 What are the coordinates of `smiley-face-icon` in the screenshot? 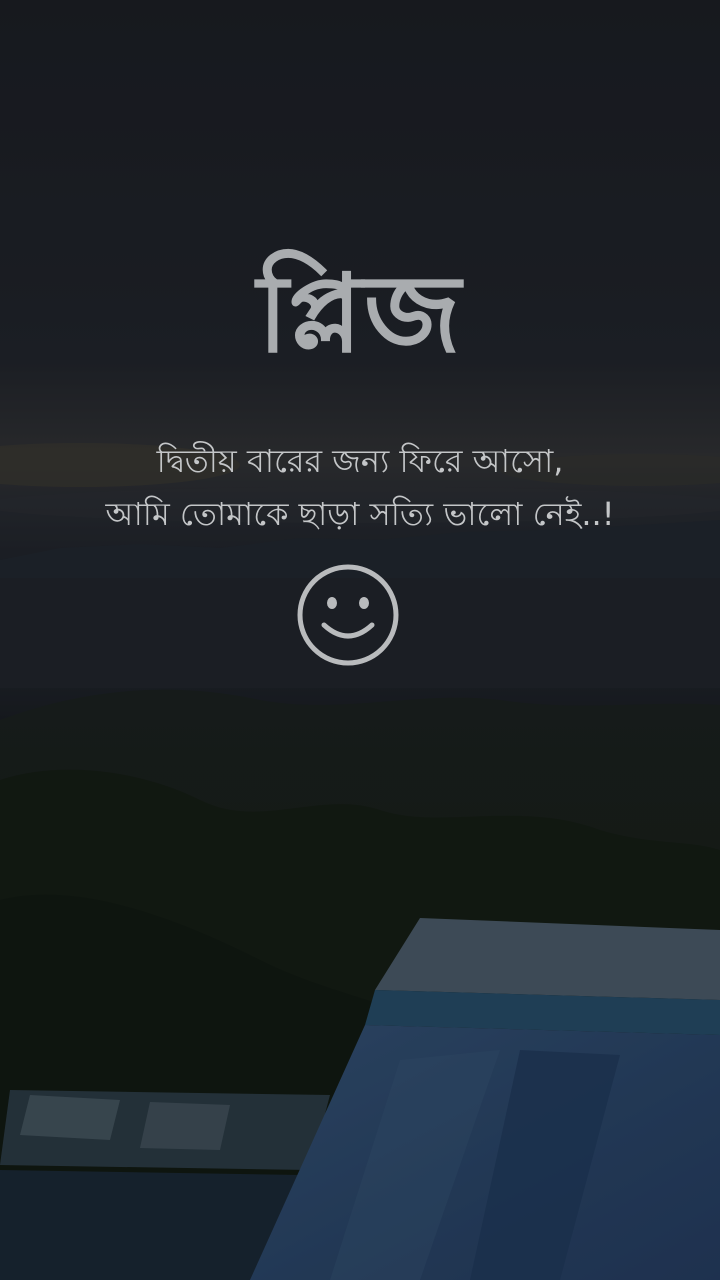 It's located at (348, 615).